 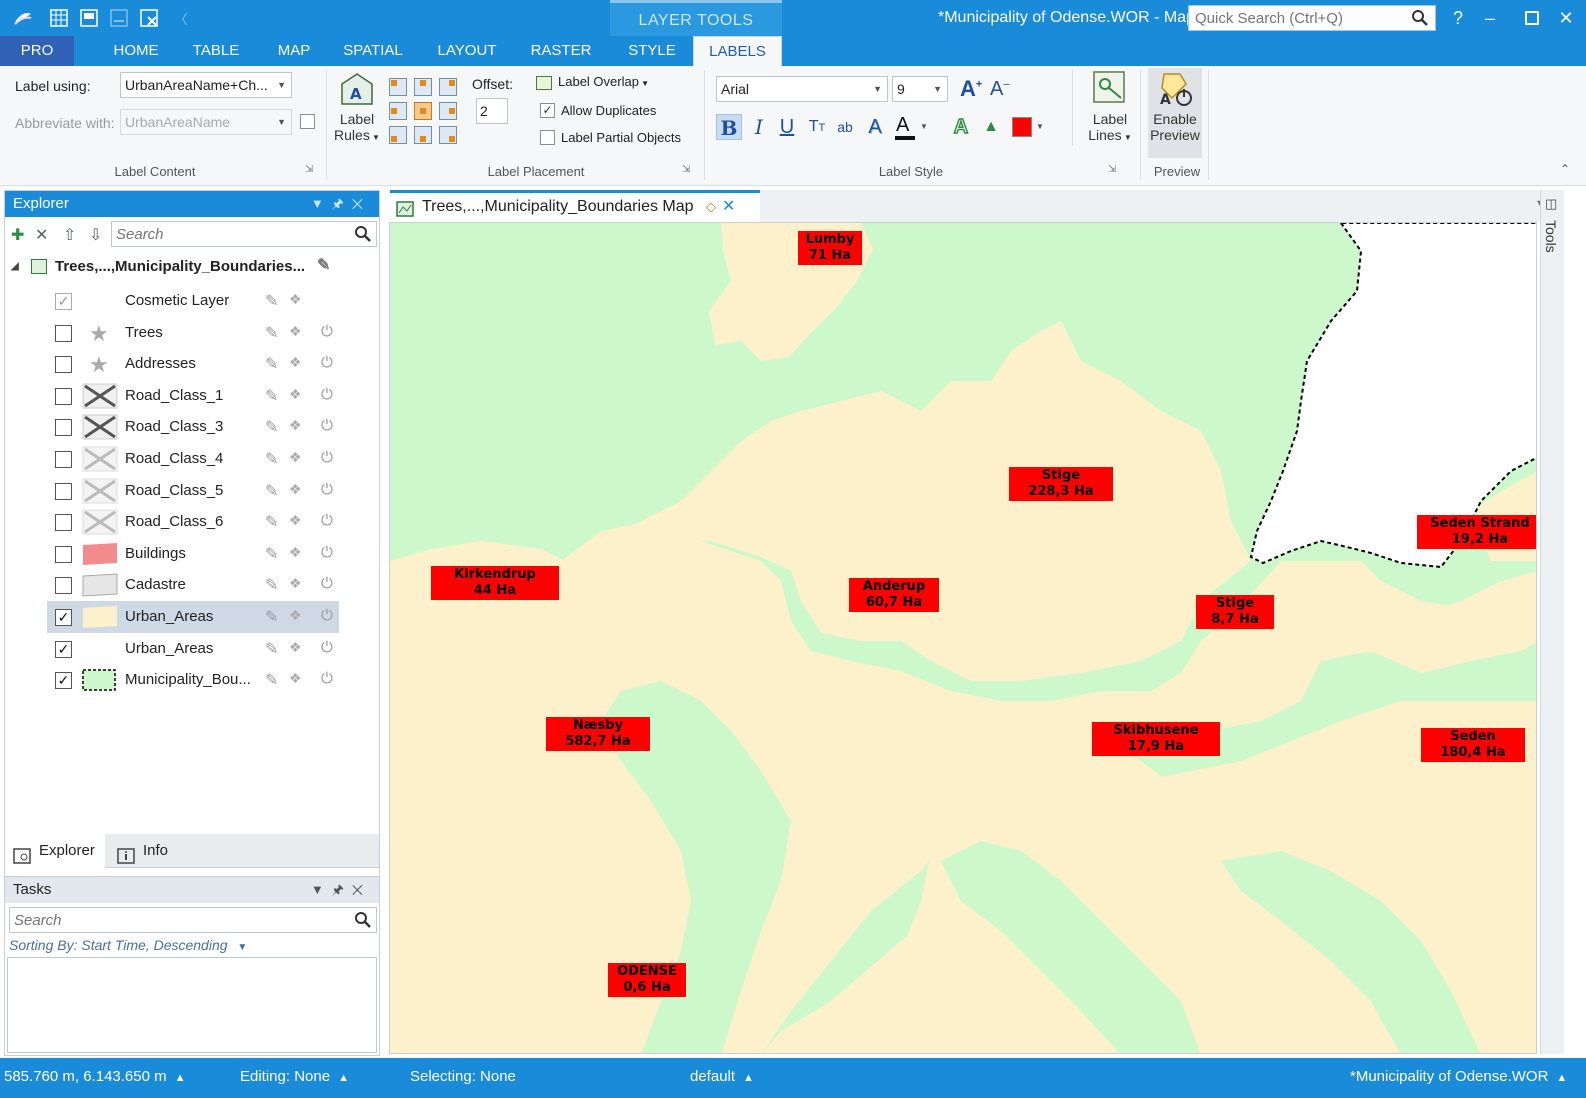 What do you see at coordinates (193, 427) in the screenshot?
I see `layer-row: Road_Class_3 ✎ ❖ ⏻` at bounding box center [193, 427].